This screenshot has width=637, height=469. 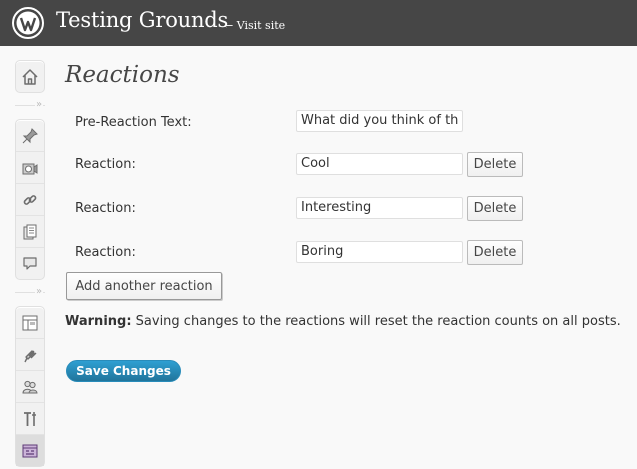 I want to click on menu-group-content, so click(x=30, y=199).